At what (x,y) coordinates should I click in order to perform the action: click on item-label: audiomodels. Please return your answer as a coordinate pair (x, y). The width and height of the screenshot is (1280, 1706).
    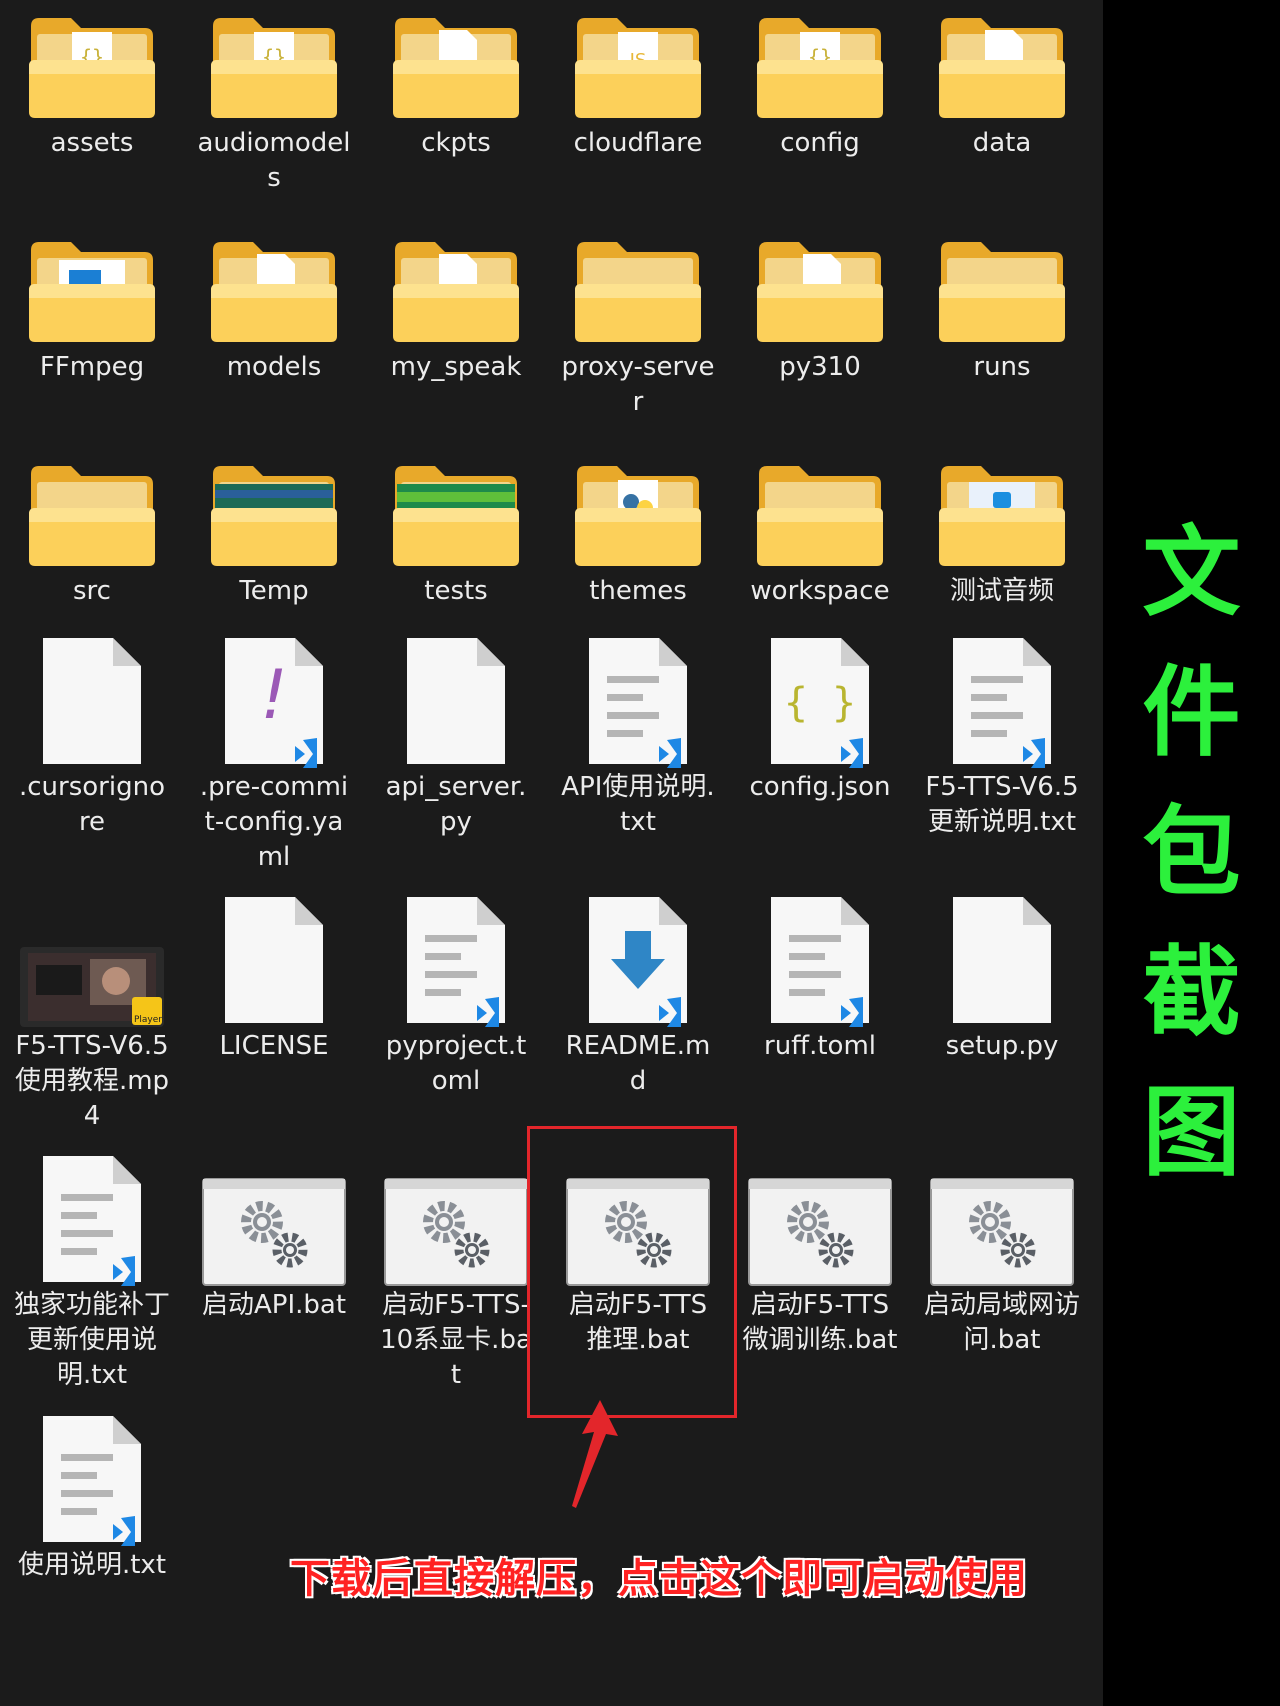
    Looking at the image, I should click on (274, 160).